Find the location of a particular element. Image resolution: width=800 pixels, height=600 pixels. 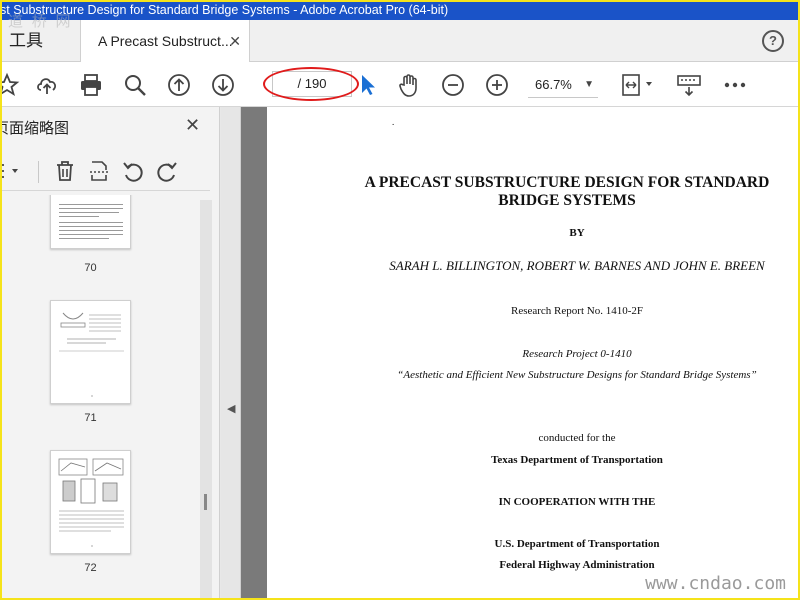

panel-resize-handle is located at coordinates (205, 502).